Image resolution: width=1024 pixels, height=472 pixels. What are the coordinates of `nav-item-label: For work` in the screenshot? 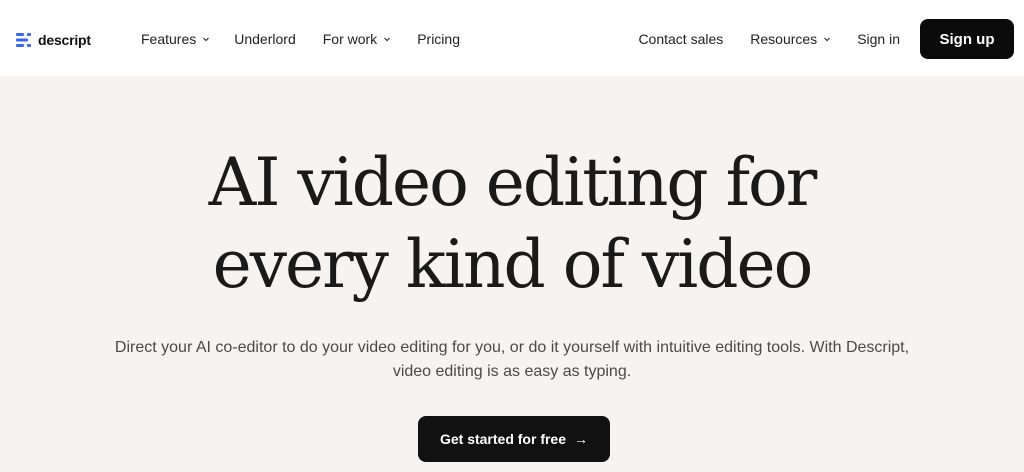 It's located at (350, 39).